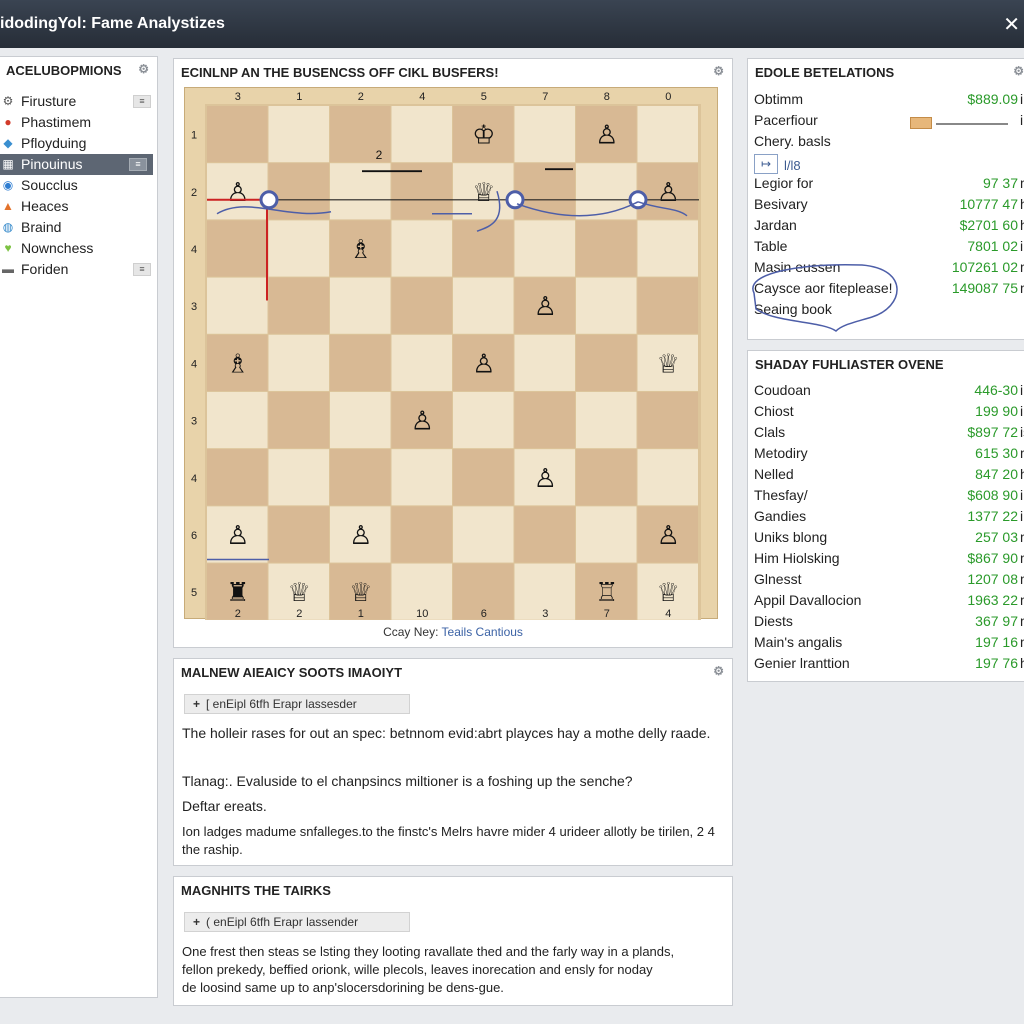  Describe the element at coordinates (281, 704) in the screenshot. I see `expand-label: [ enEipl 6tfh Erapr lassesder` at that location.